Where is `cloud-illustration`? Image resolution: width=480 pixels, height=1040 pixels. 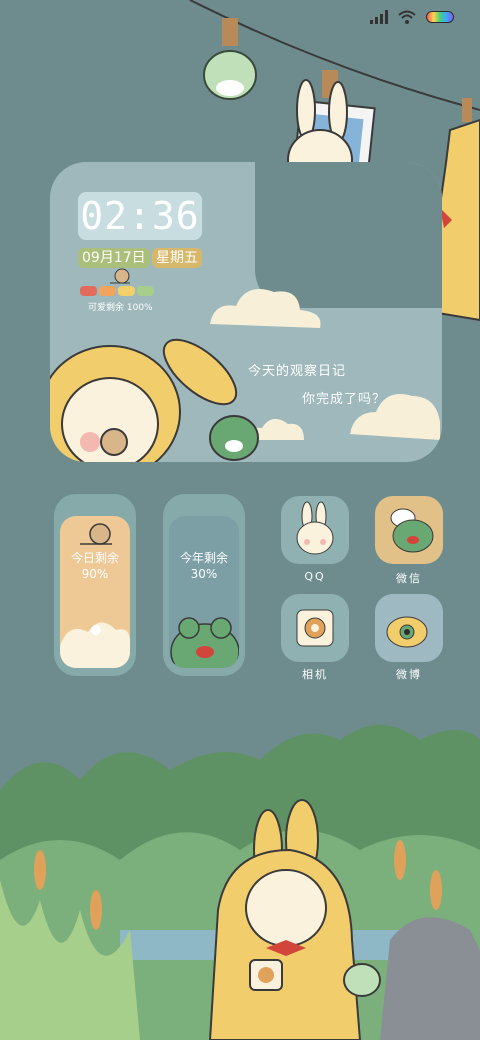 cloud-illustration is located at coordinates (95, 645).